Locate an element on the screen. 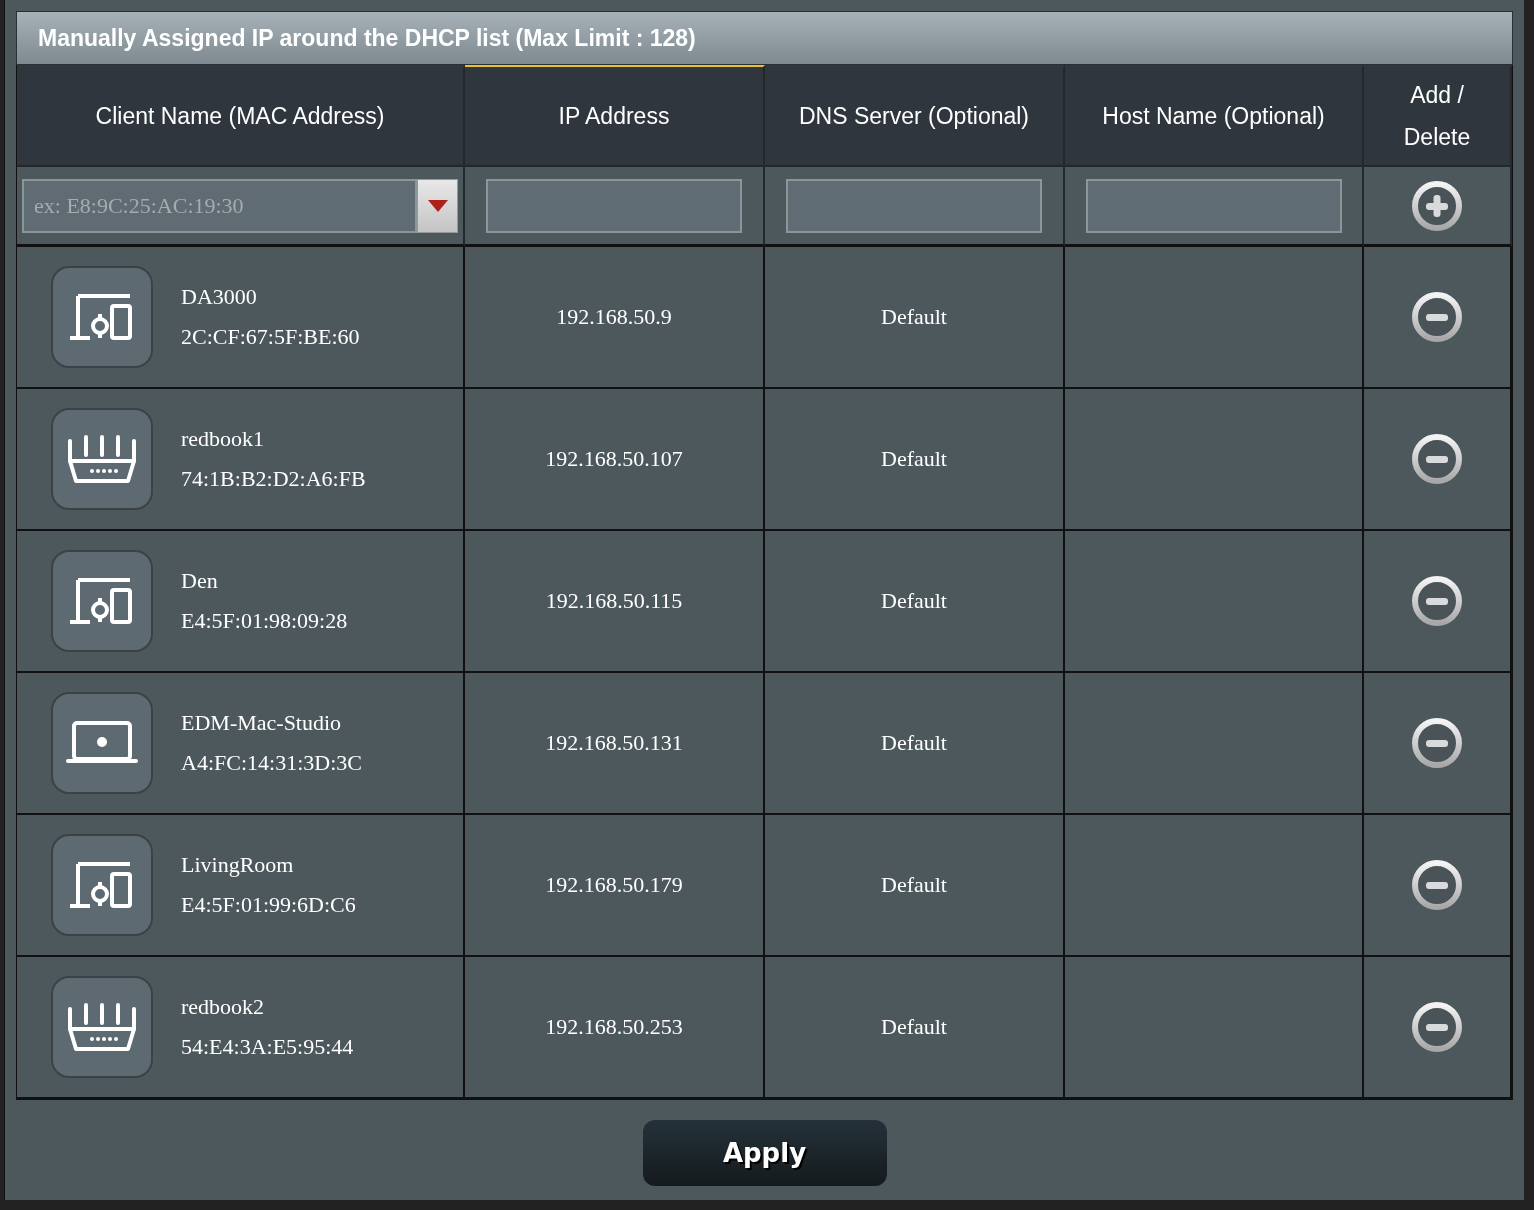  ip-address: 192.168.50.107 is located at coordinates (614, 459).